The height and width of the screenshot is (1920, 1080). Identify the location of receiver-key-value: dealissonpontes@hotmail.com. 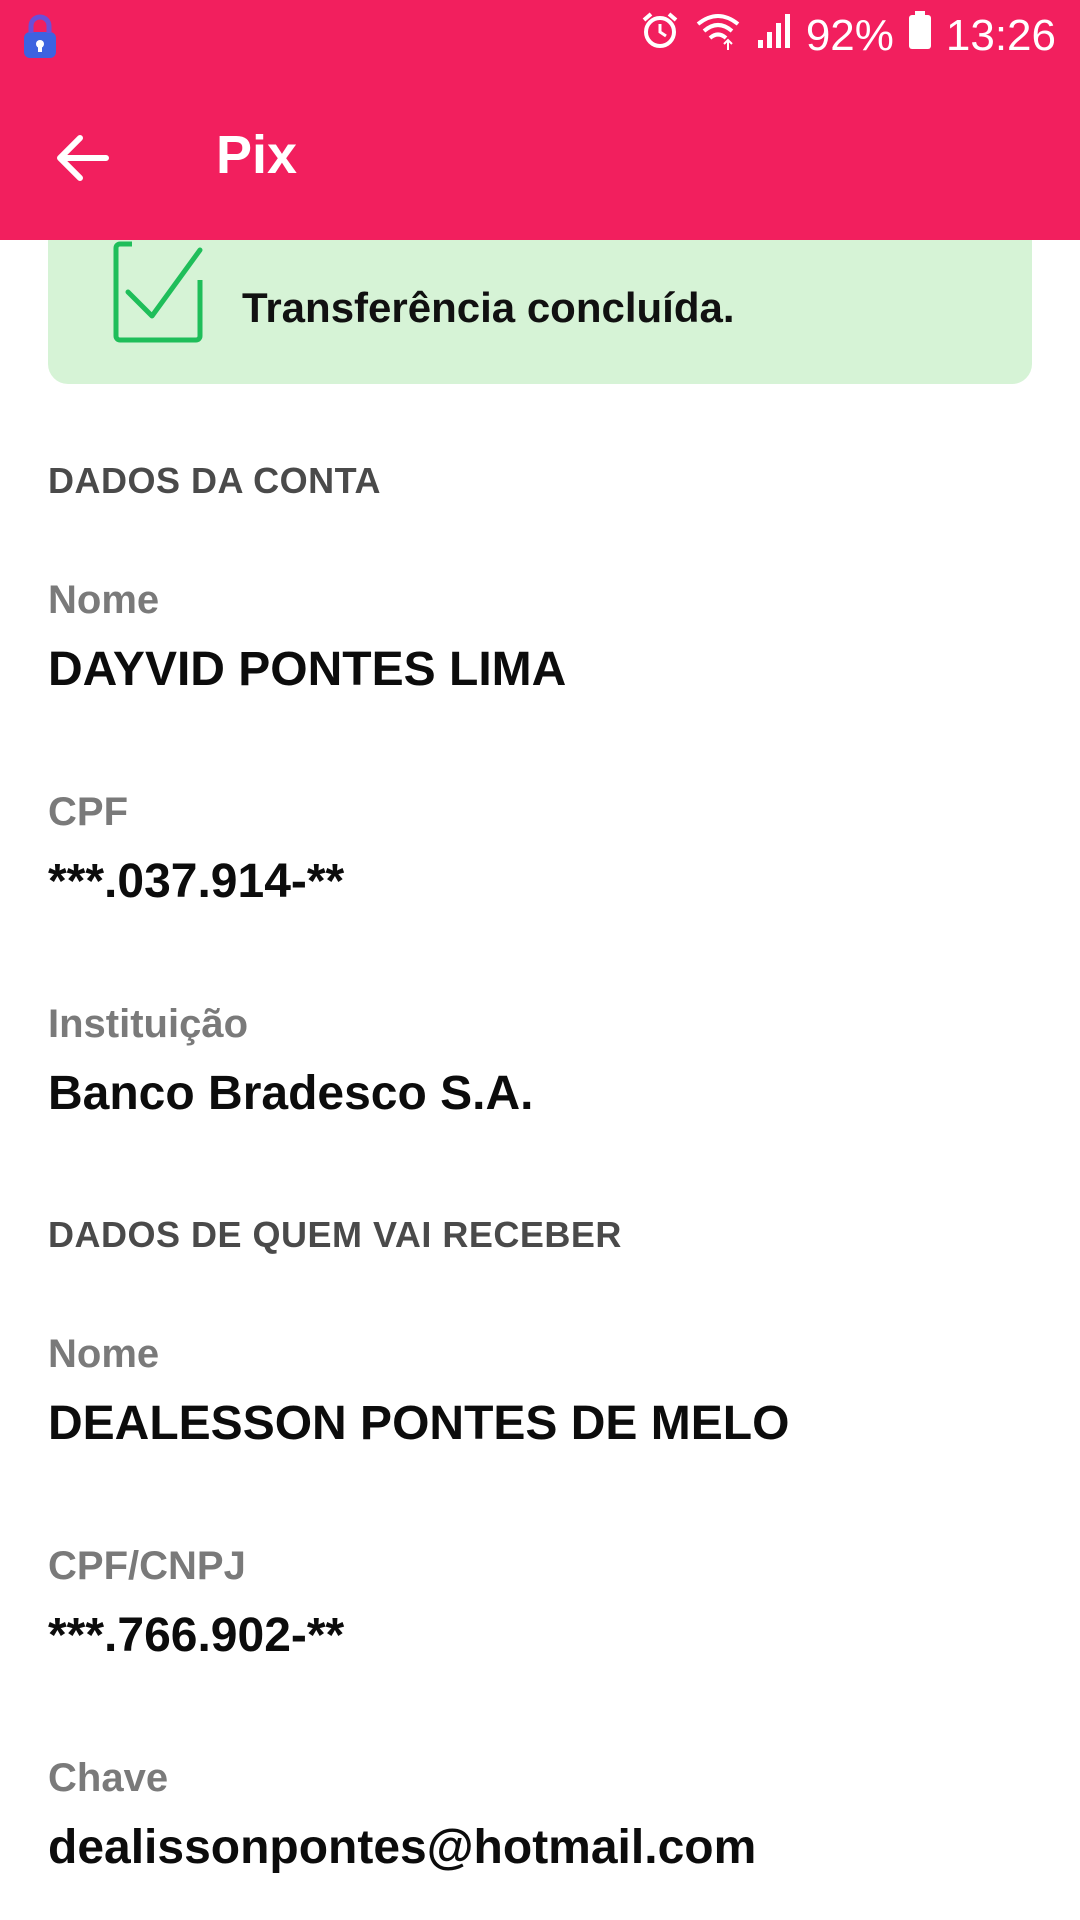
(402, 1847).